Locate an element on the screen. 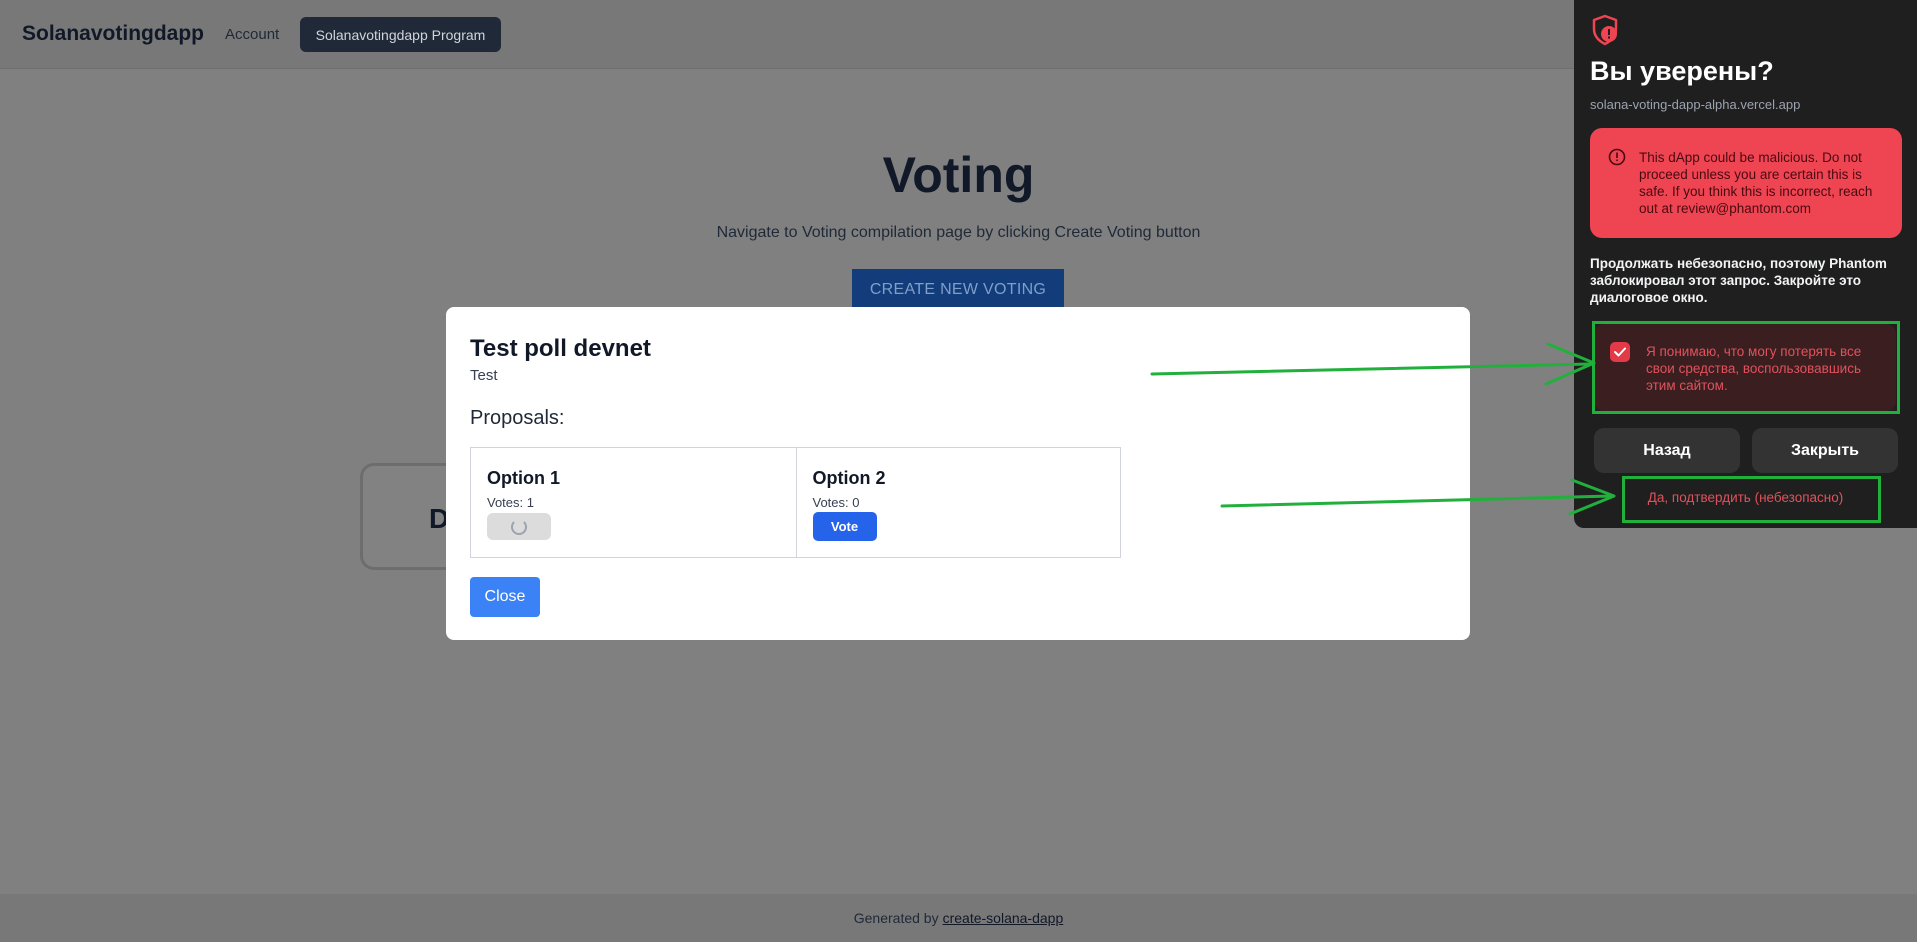 This screenshot has height=942, width=1917. brand-logo-text: Solanavotingdapp is located at coordinates (113, 34).